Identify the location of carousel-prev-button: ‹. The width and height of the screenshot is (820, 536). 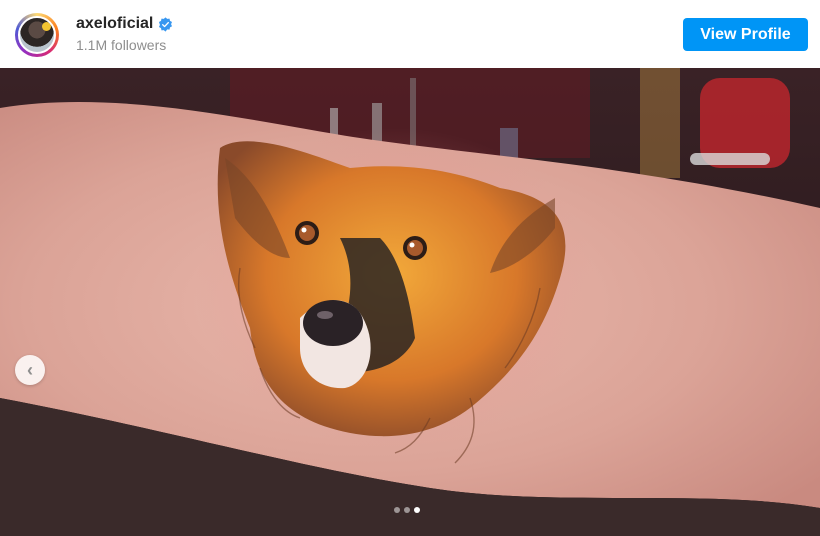
(30, 370).